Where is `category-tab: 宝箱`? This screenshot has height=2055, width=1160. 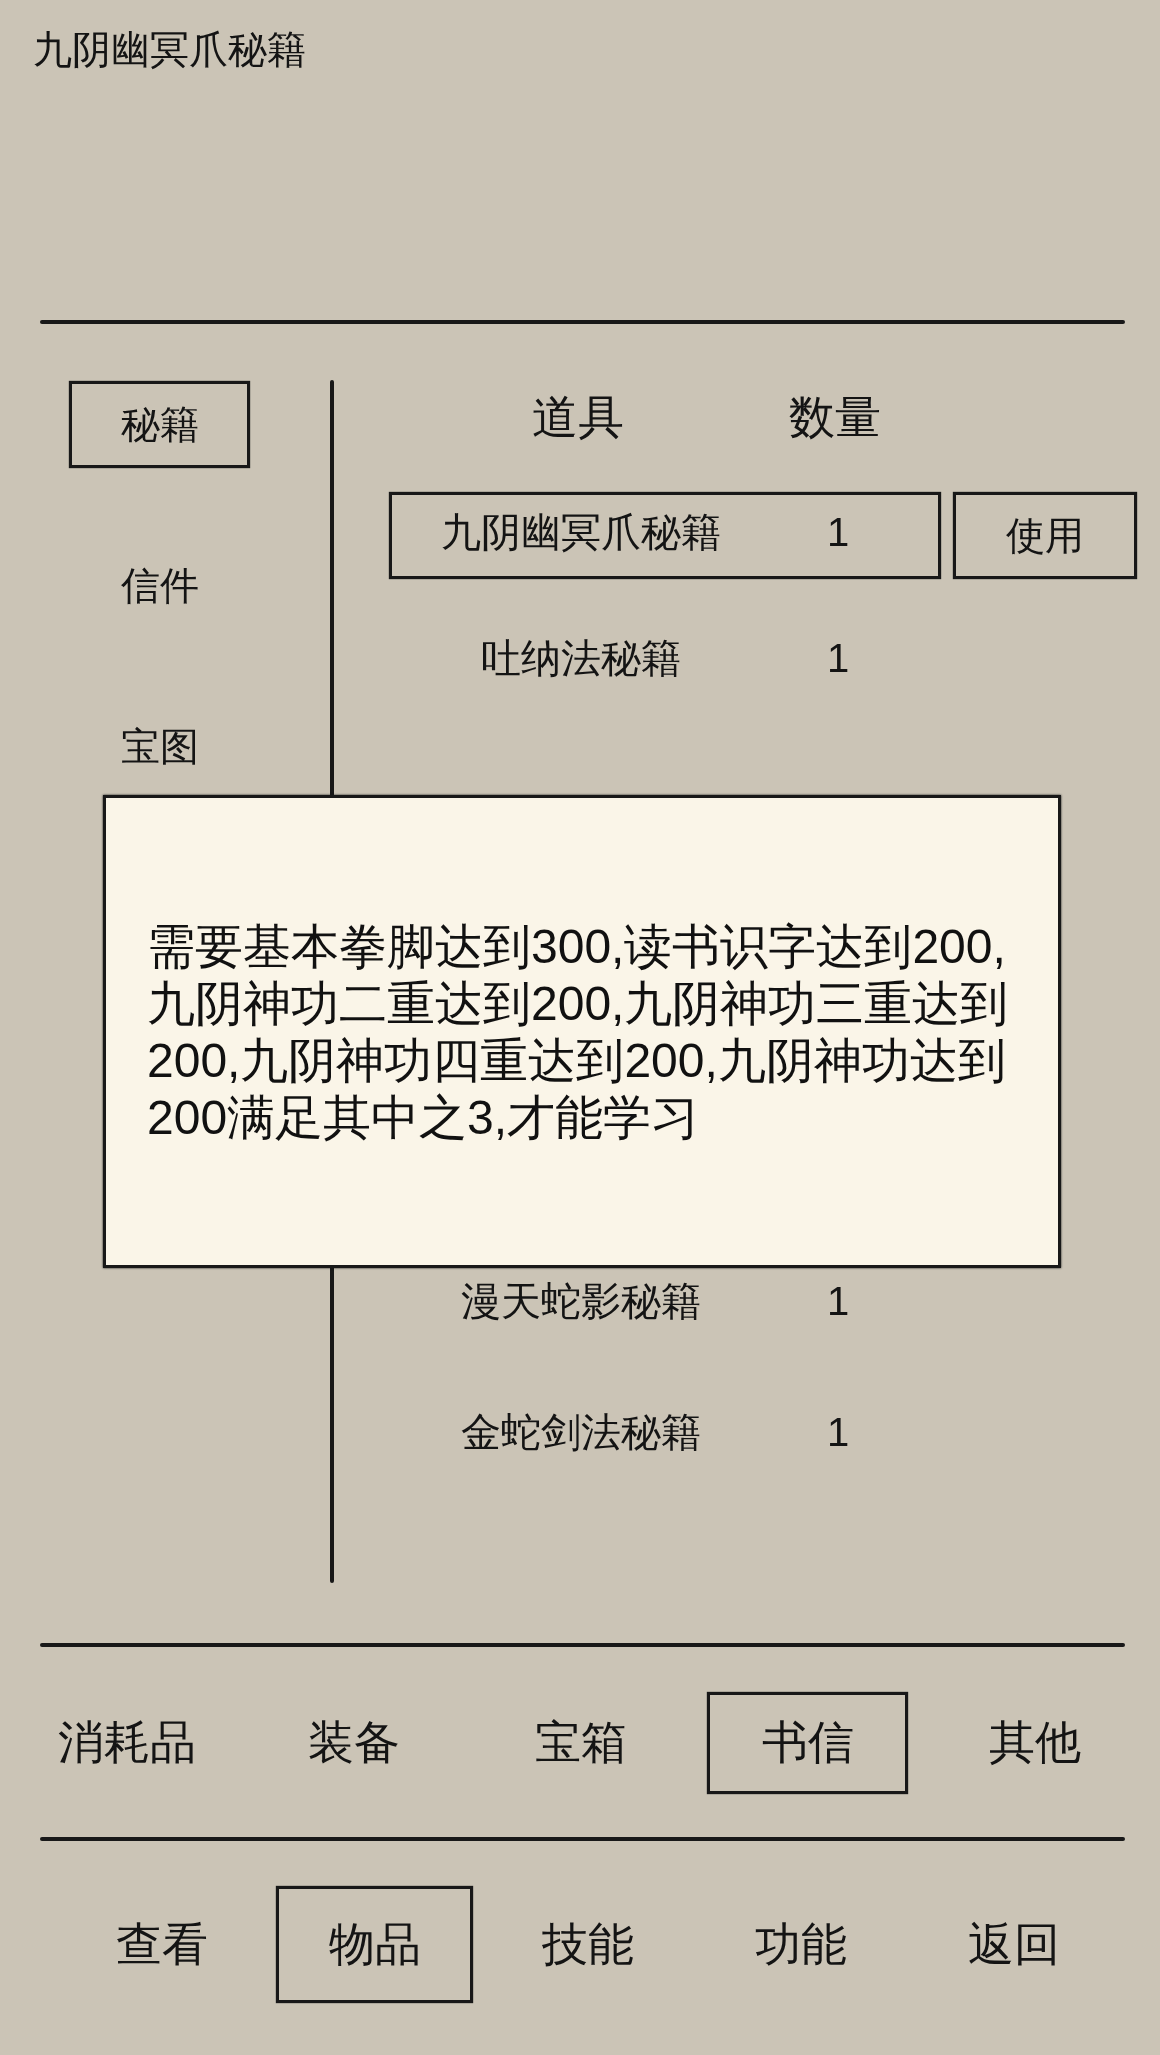
category-tab: 宝箱 is located at coordinates (580, 1743).